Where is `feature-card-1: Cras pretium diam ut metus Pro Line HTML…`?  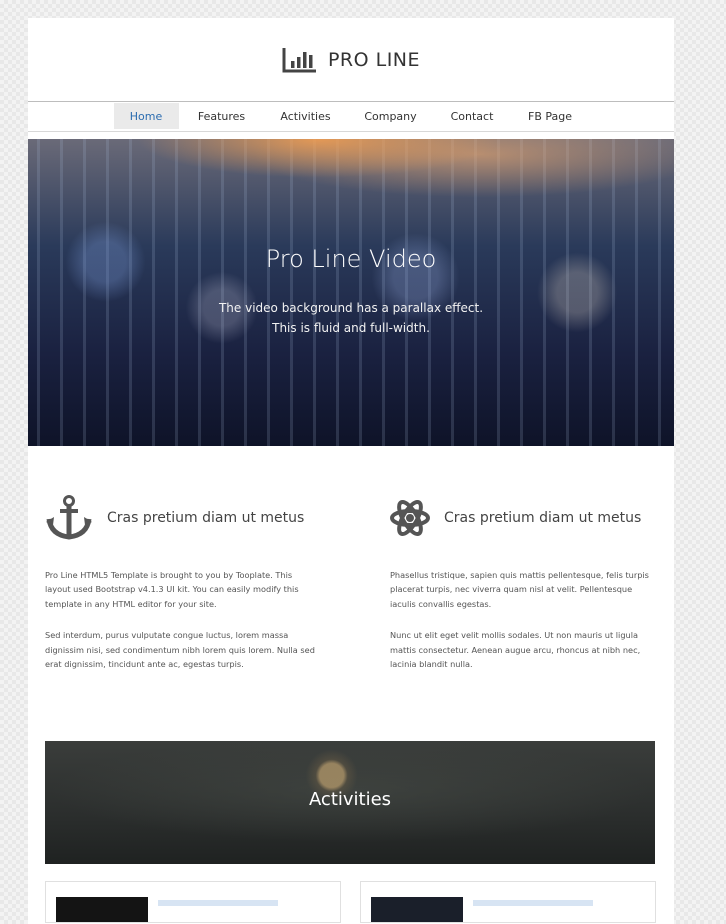 feature-card-1: Cras pretium diam ut metus Pro Line HTML… is located at coordinates (180, 583).